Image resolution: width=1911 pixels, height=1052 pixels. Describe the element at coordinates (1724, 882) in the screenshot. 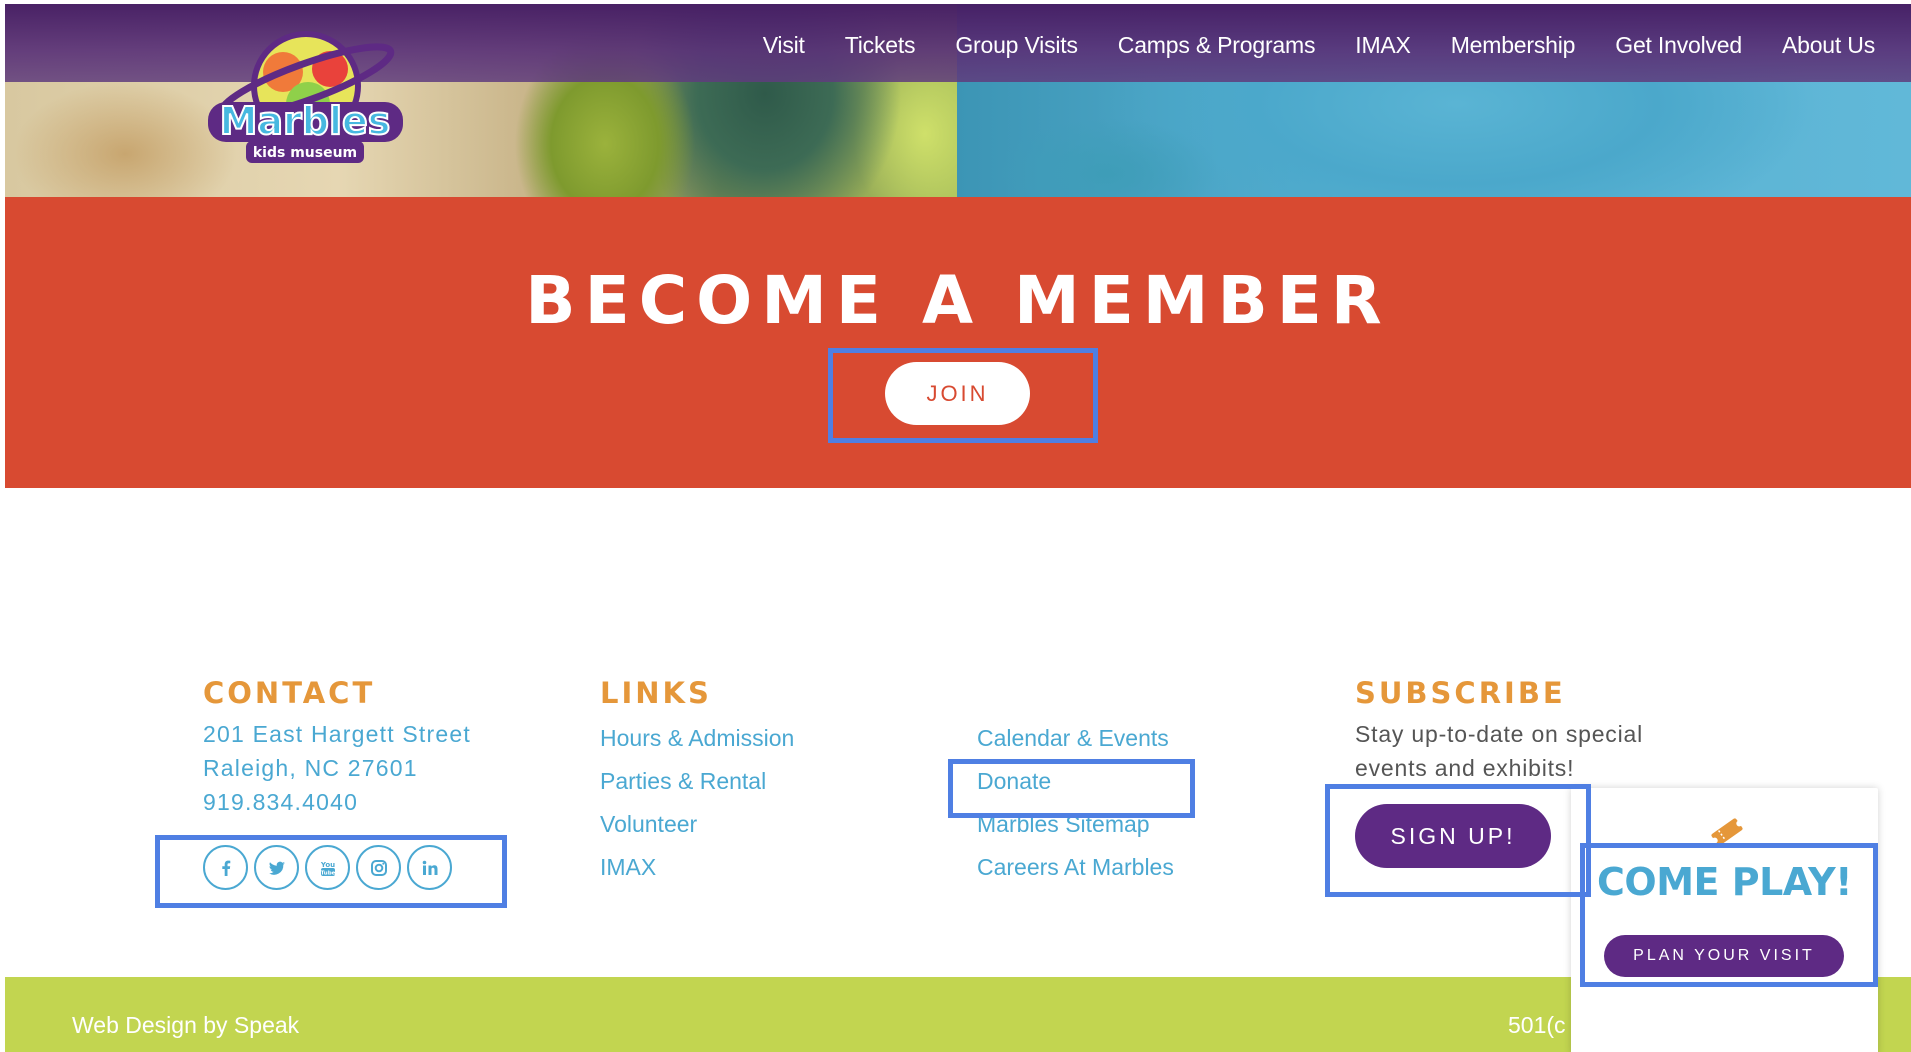

I see `come-play-title: COME PLAY!` at that location.